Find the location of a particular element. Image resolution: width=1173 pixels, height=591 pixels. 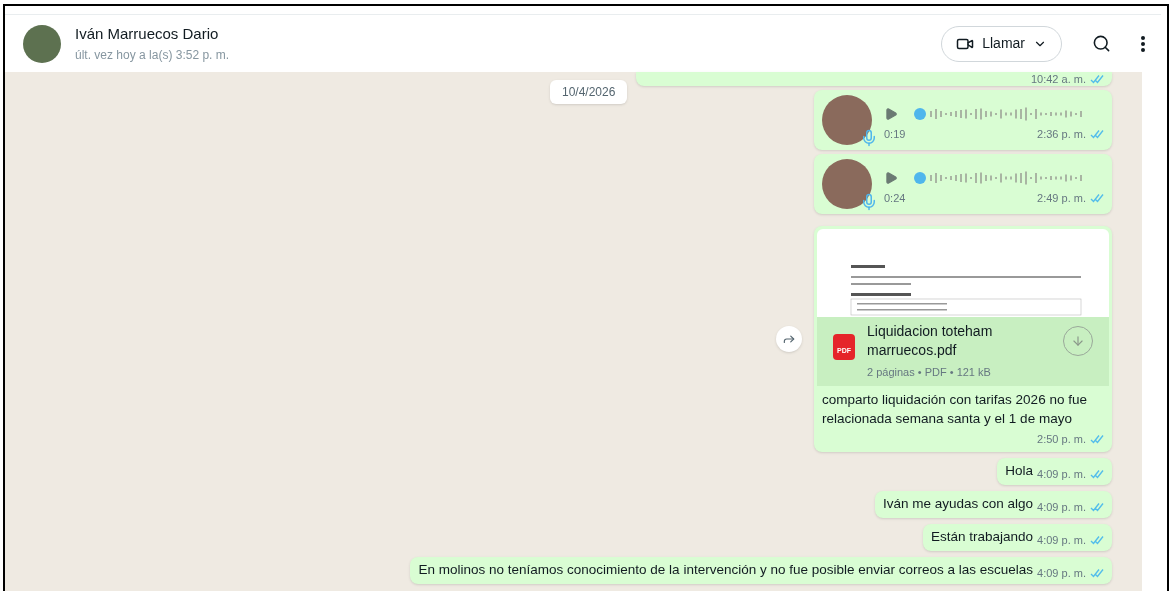

file-details: 2 páginas • PDF • 121 kB is located at coordinates (929, 372).